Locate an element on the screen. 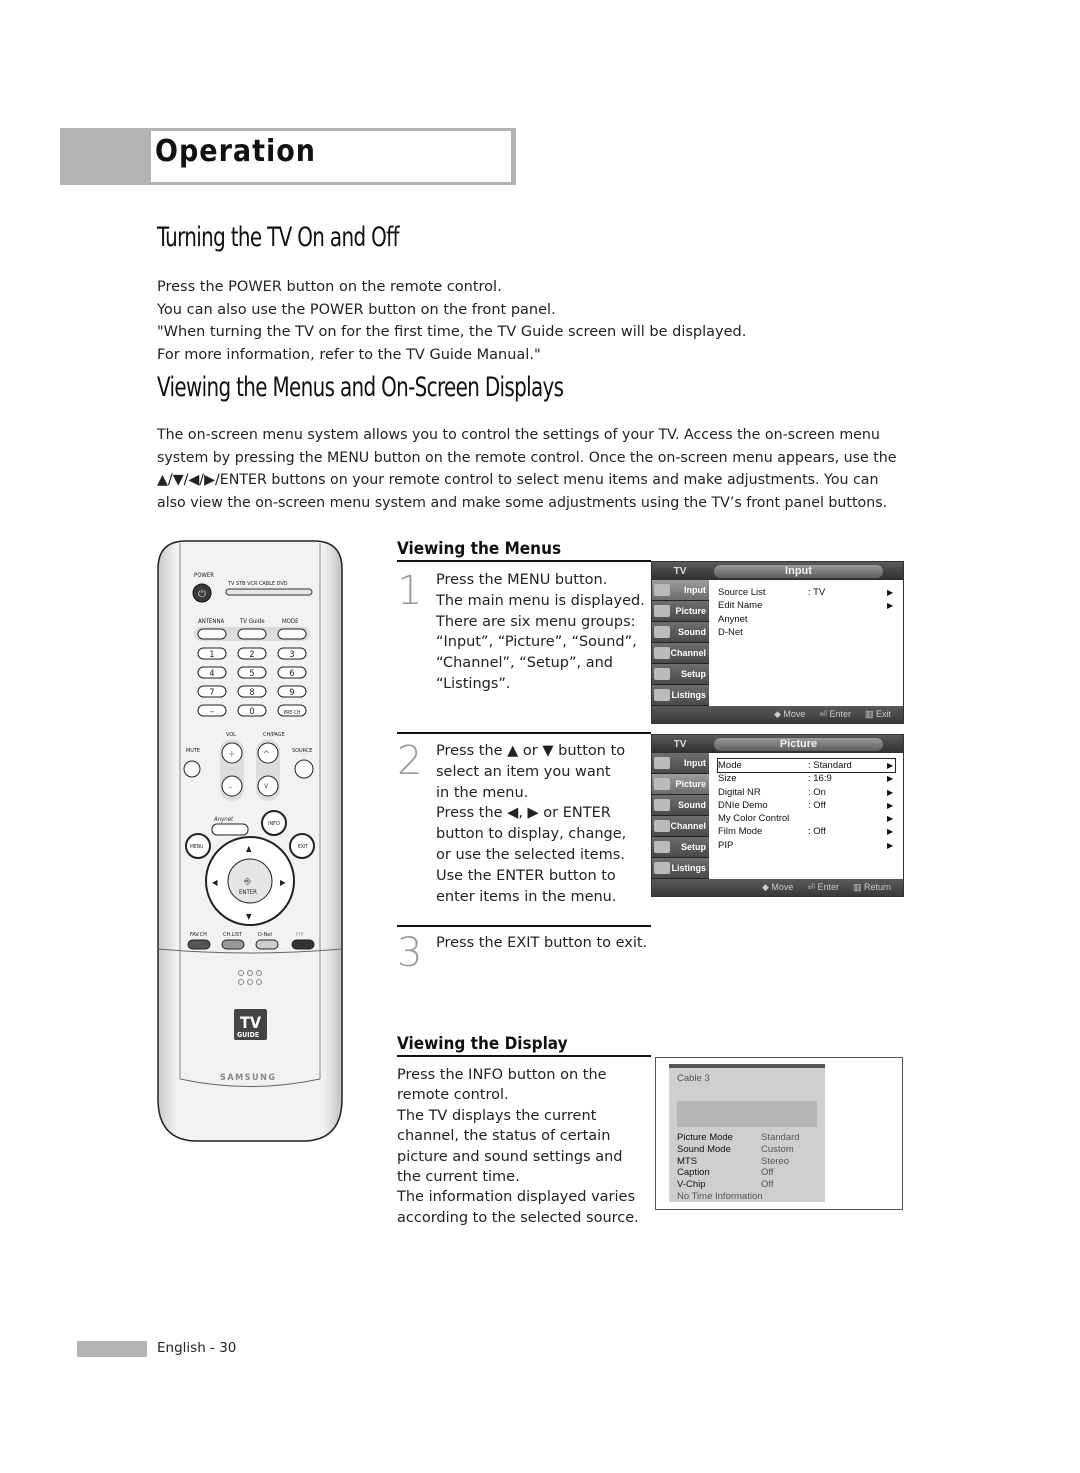  info-row: Caption Off is located at coordinates (738, 1173).